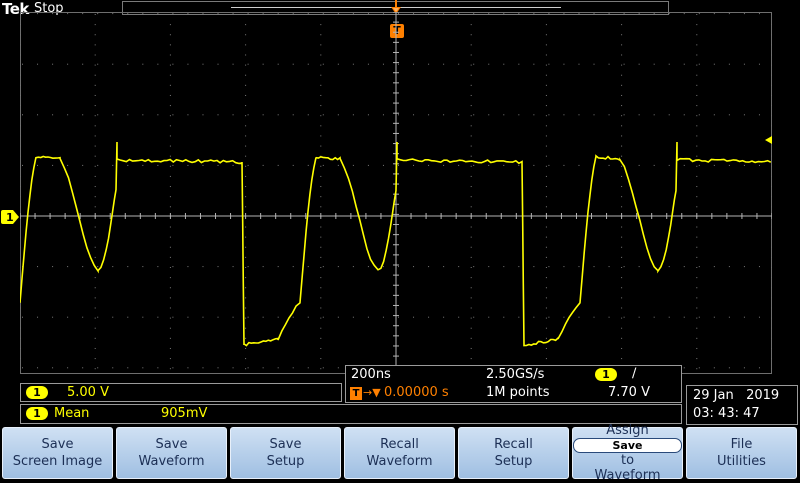 This screenshot has height=483, width=800. I want to click on trigger-slope-icon: ∕, so click(634, 373).